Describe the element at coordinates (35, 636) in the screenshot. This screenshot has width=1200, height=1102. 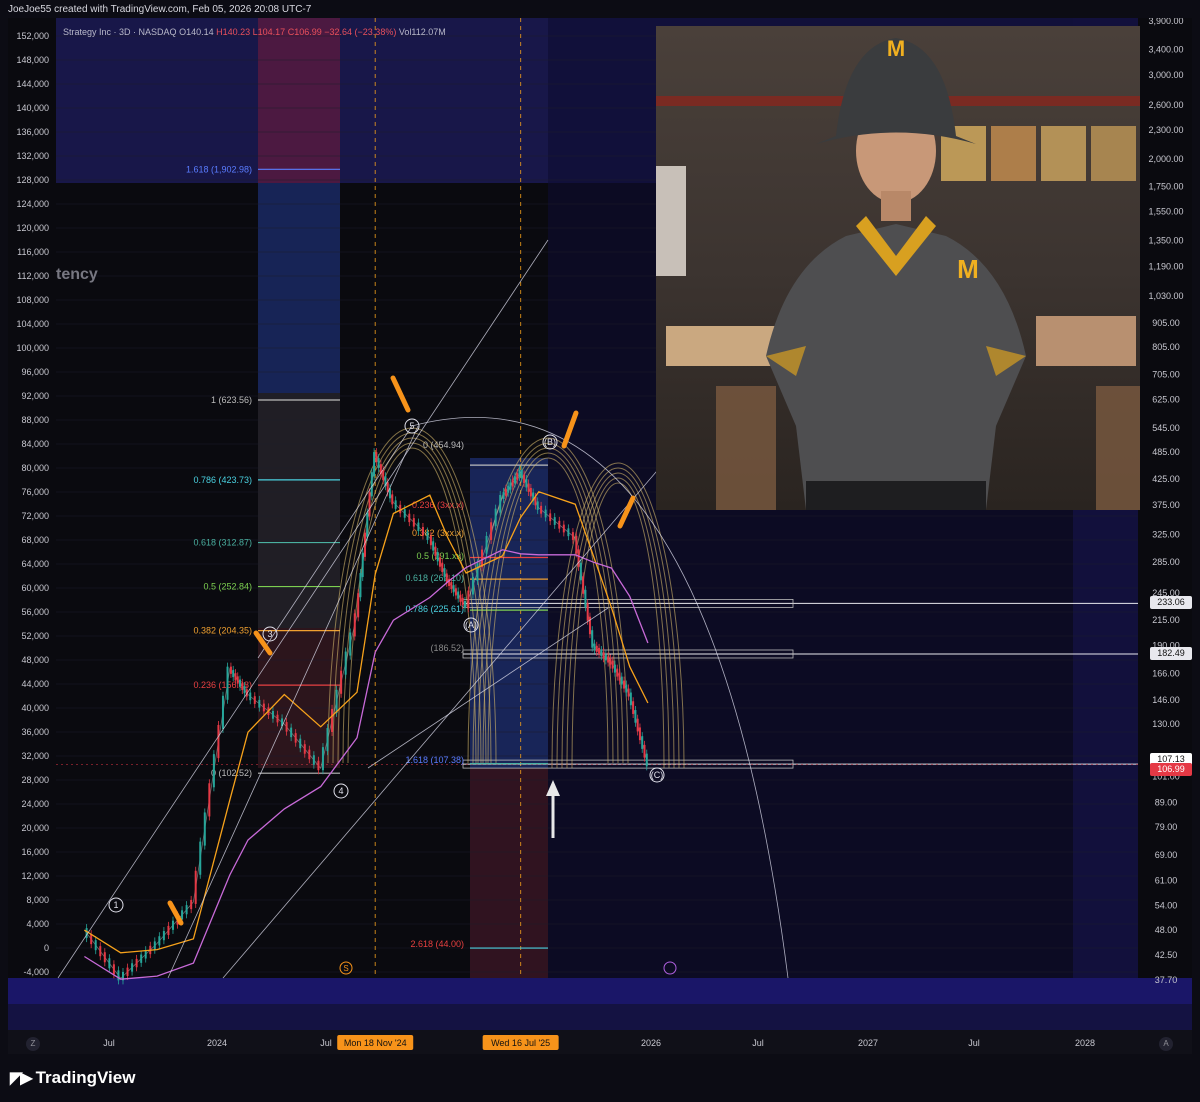
I see `left-axis-label: 52,000` at that location.